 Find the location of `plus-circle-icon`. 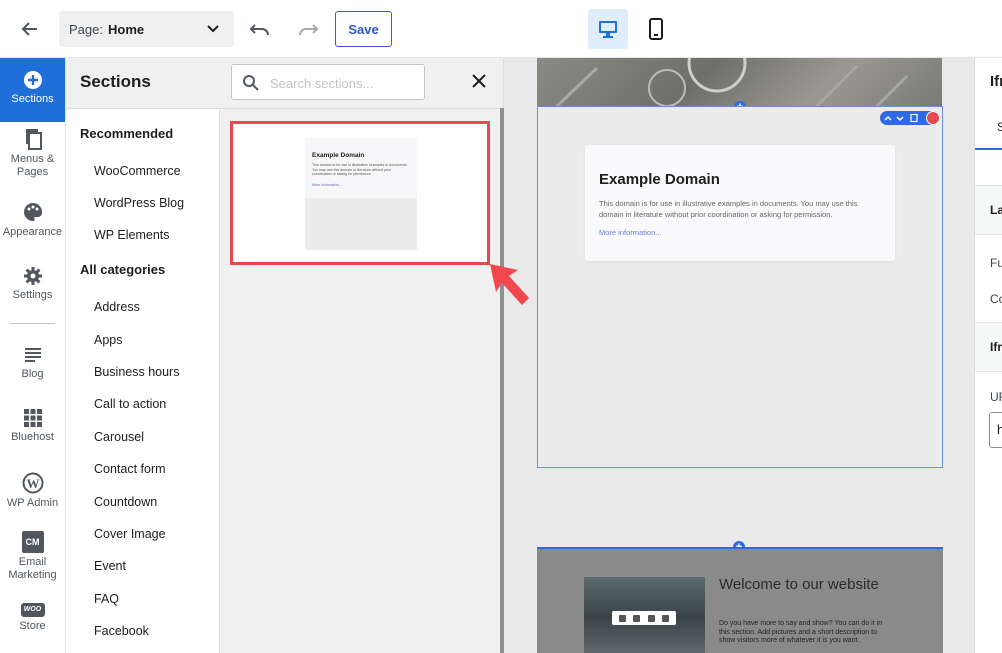

plus-circle-icon is located at coordinates (32, 80).